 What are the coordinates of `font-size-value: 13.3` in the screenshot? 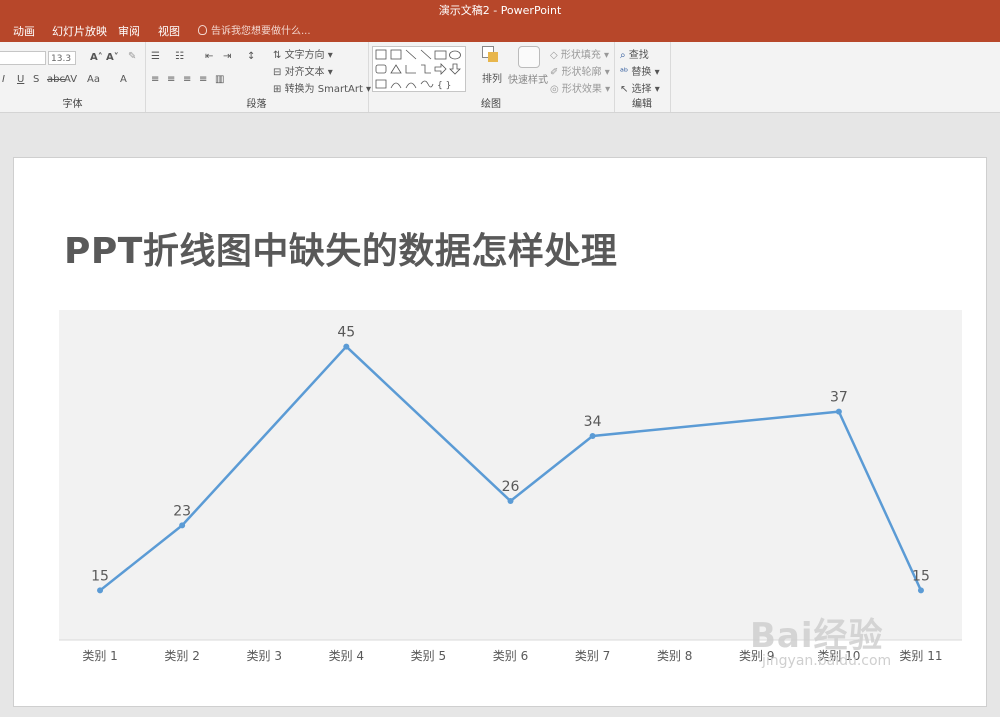 It's located at (61, 59).